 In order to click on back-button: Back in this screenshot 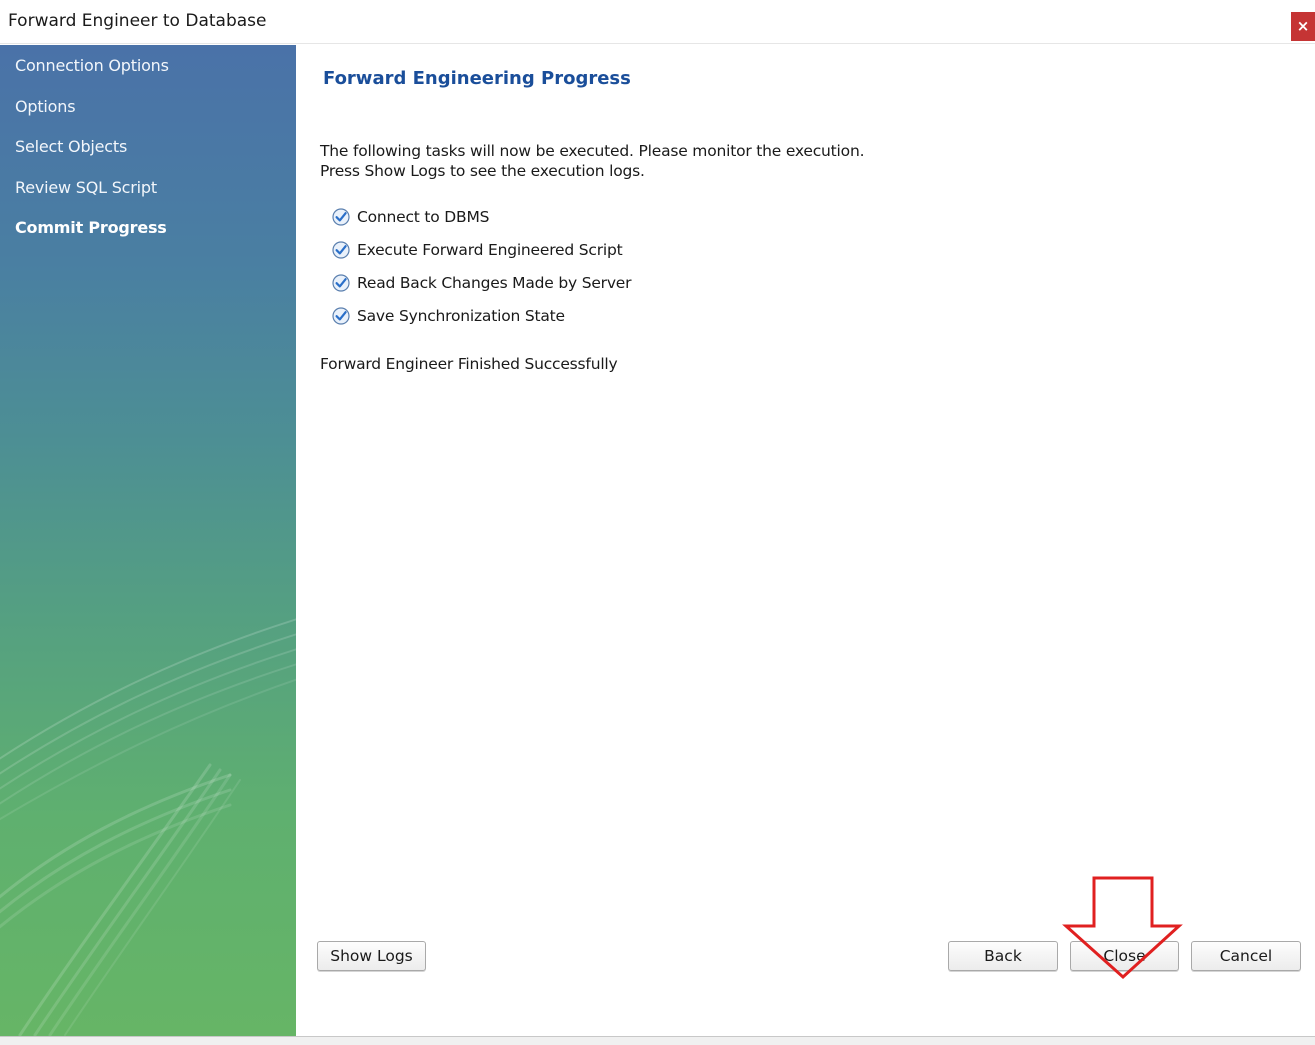, I will do `click(1003, 956)`.